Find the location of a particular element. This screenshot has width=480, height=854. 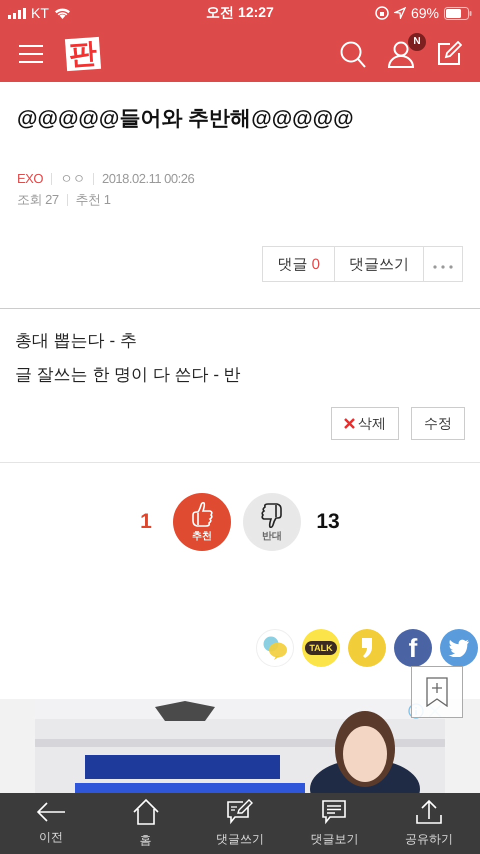

post-title: @@@@@들어와 추반해@@@@@ is located at coordinates (186, 119).